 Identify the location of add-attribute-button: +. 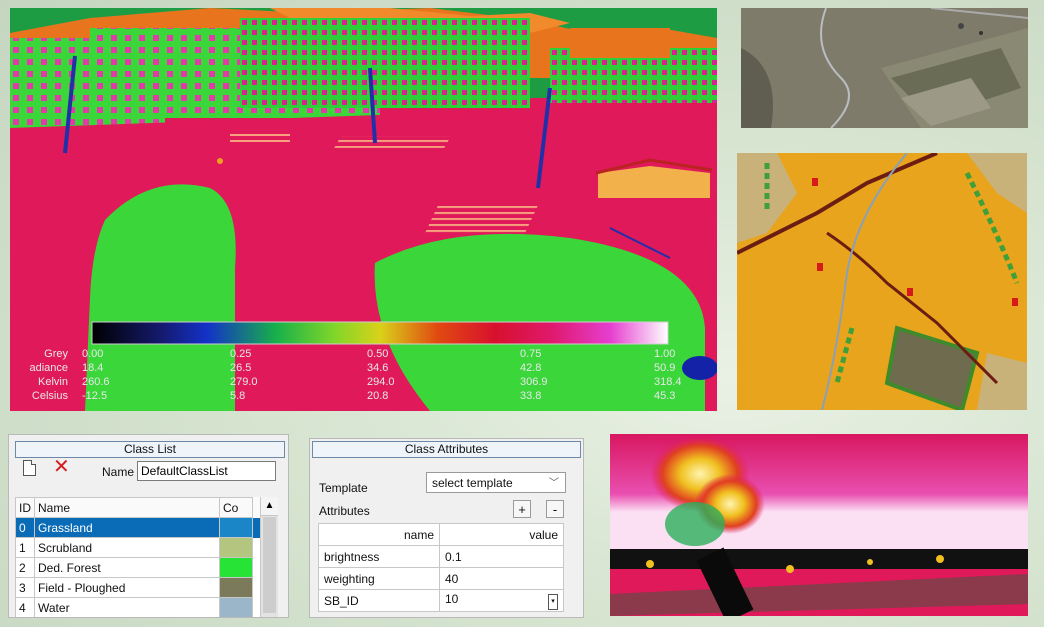
(522, 509).